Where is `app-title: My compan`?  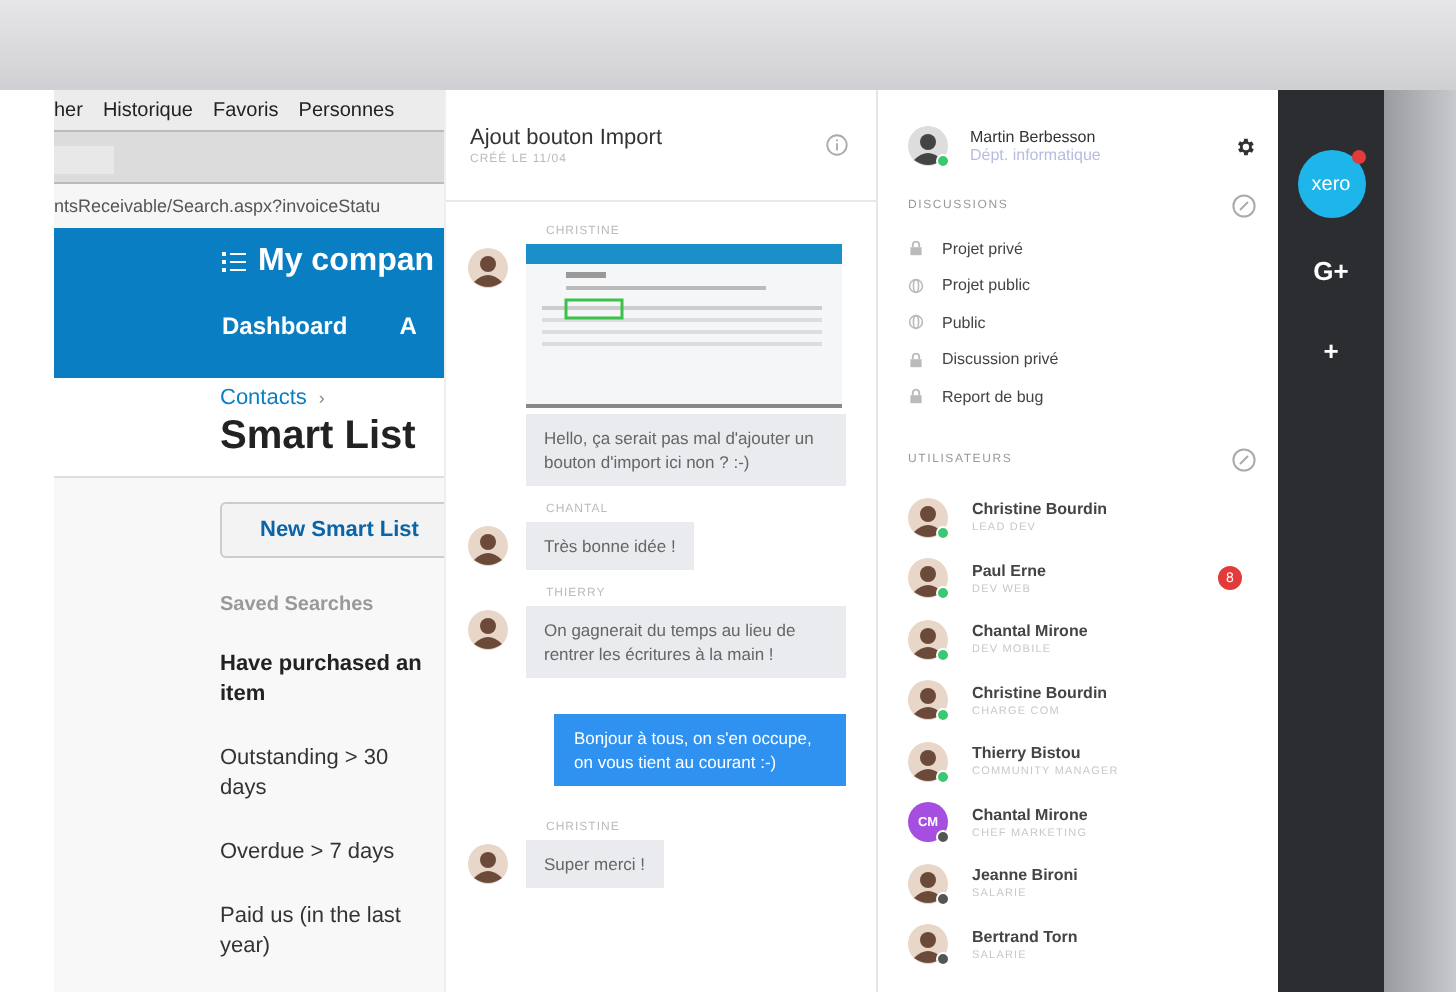 app-title: My compan is located at coordinates (346, 262).